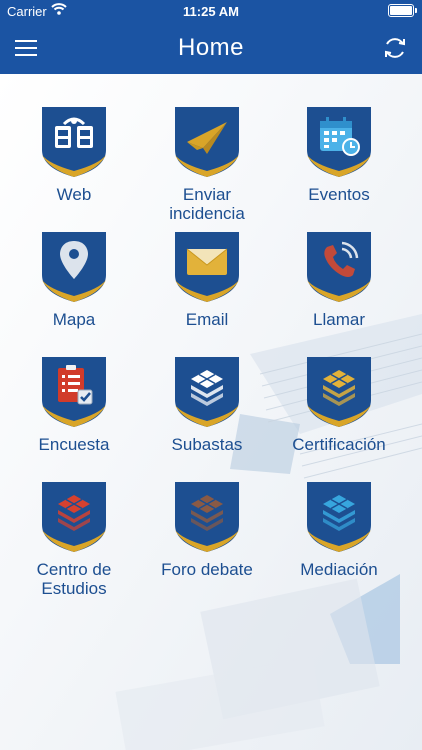 This screenshot has height=750, width=422. I want to click on tile-certificacion: Certificación, so click(339, 405).